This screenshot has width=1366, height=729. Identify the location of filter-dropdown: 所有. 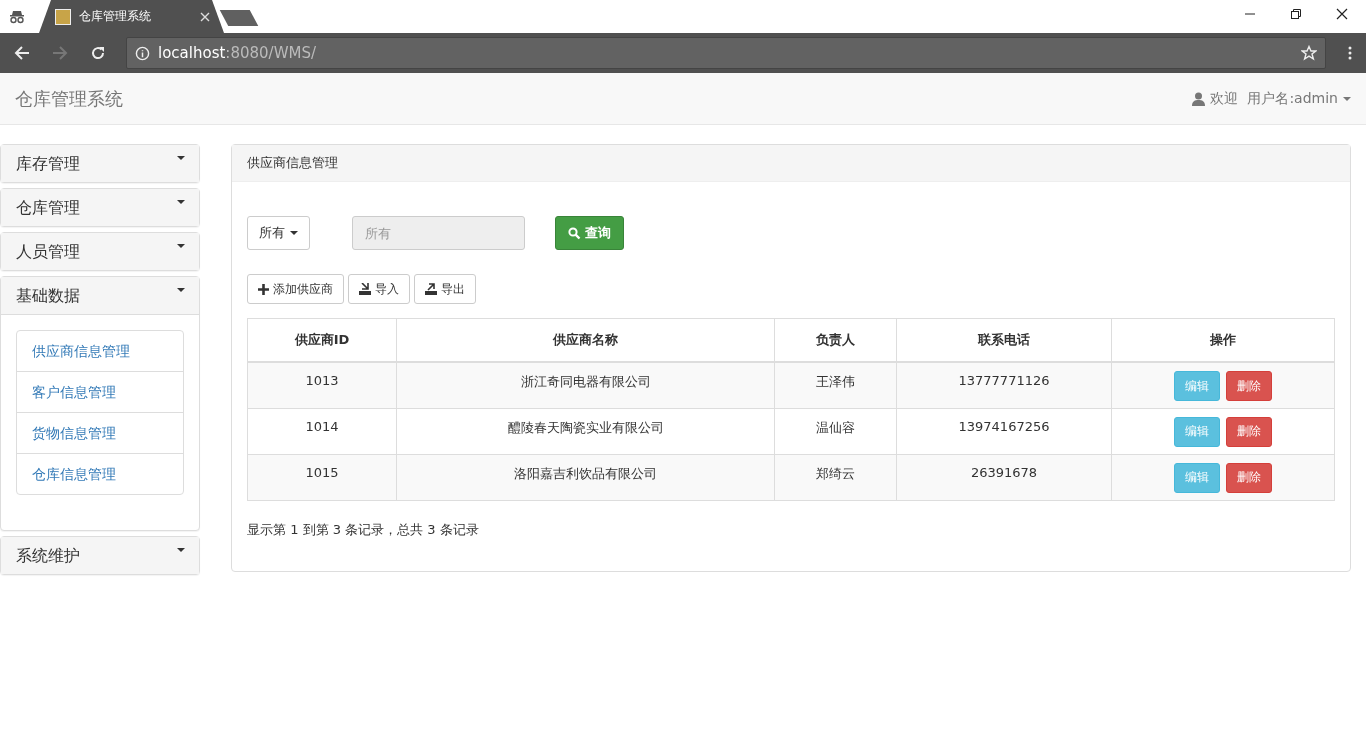
(278, 233).